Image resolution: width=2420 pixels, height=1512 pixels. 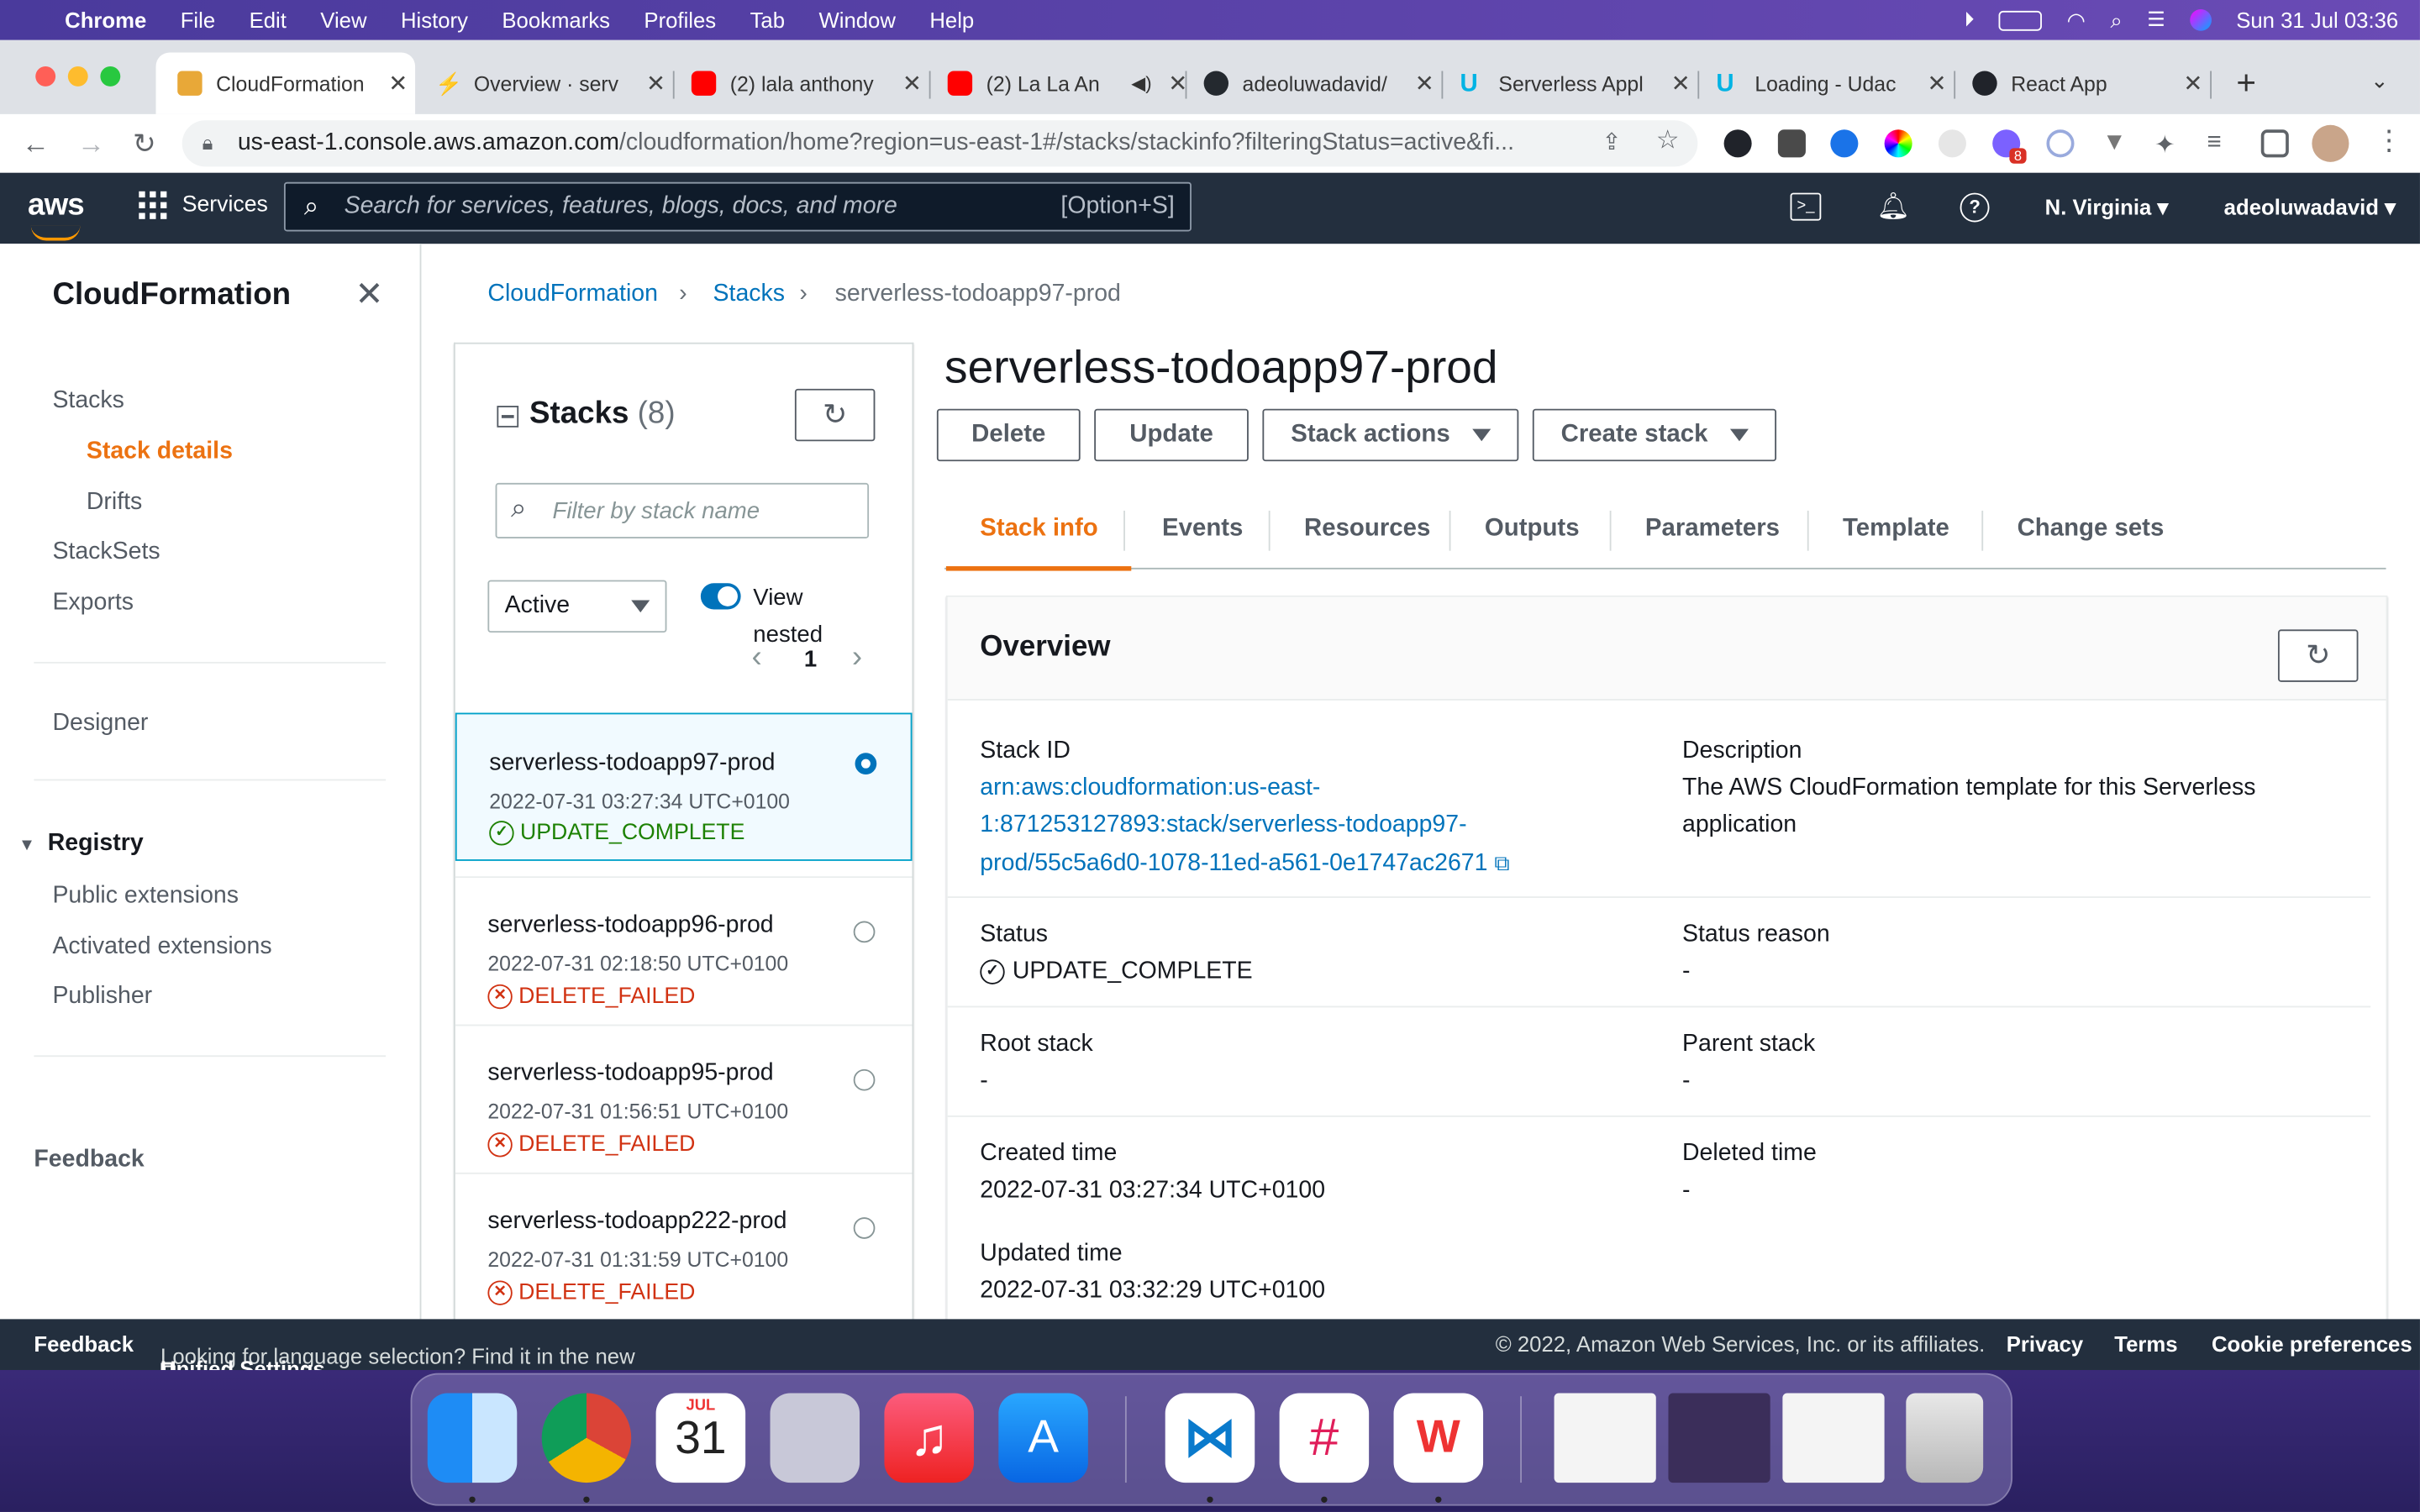 What do you see at coordinates (1008, 435) in the screenshot?
I see `delete-button: Delete` at bounding box center [1008, 435].